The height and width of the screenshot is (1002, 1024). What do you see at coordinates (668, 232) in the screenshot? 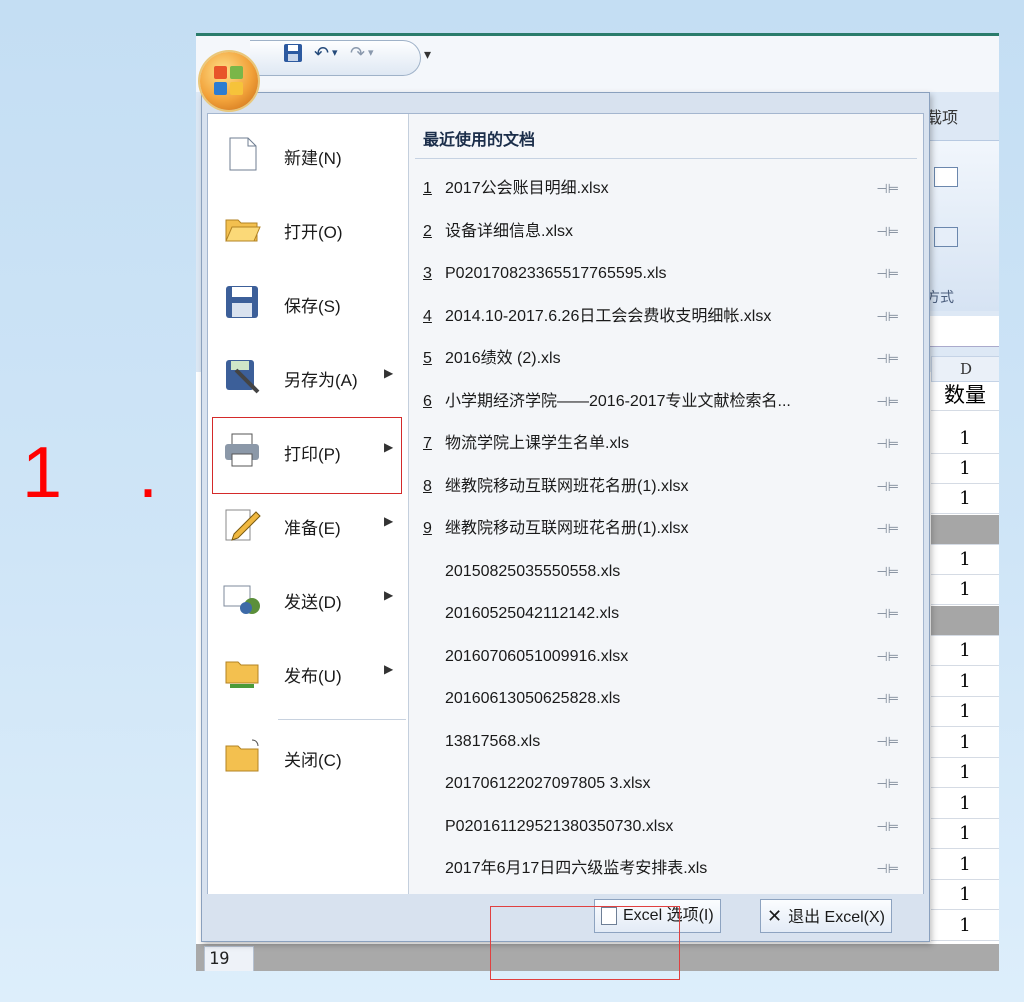
I see `recent-document-item: 2 设备详细信息.xlsx ⊣⊨` at bounding box center [668, 232].